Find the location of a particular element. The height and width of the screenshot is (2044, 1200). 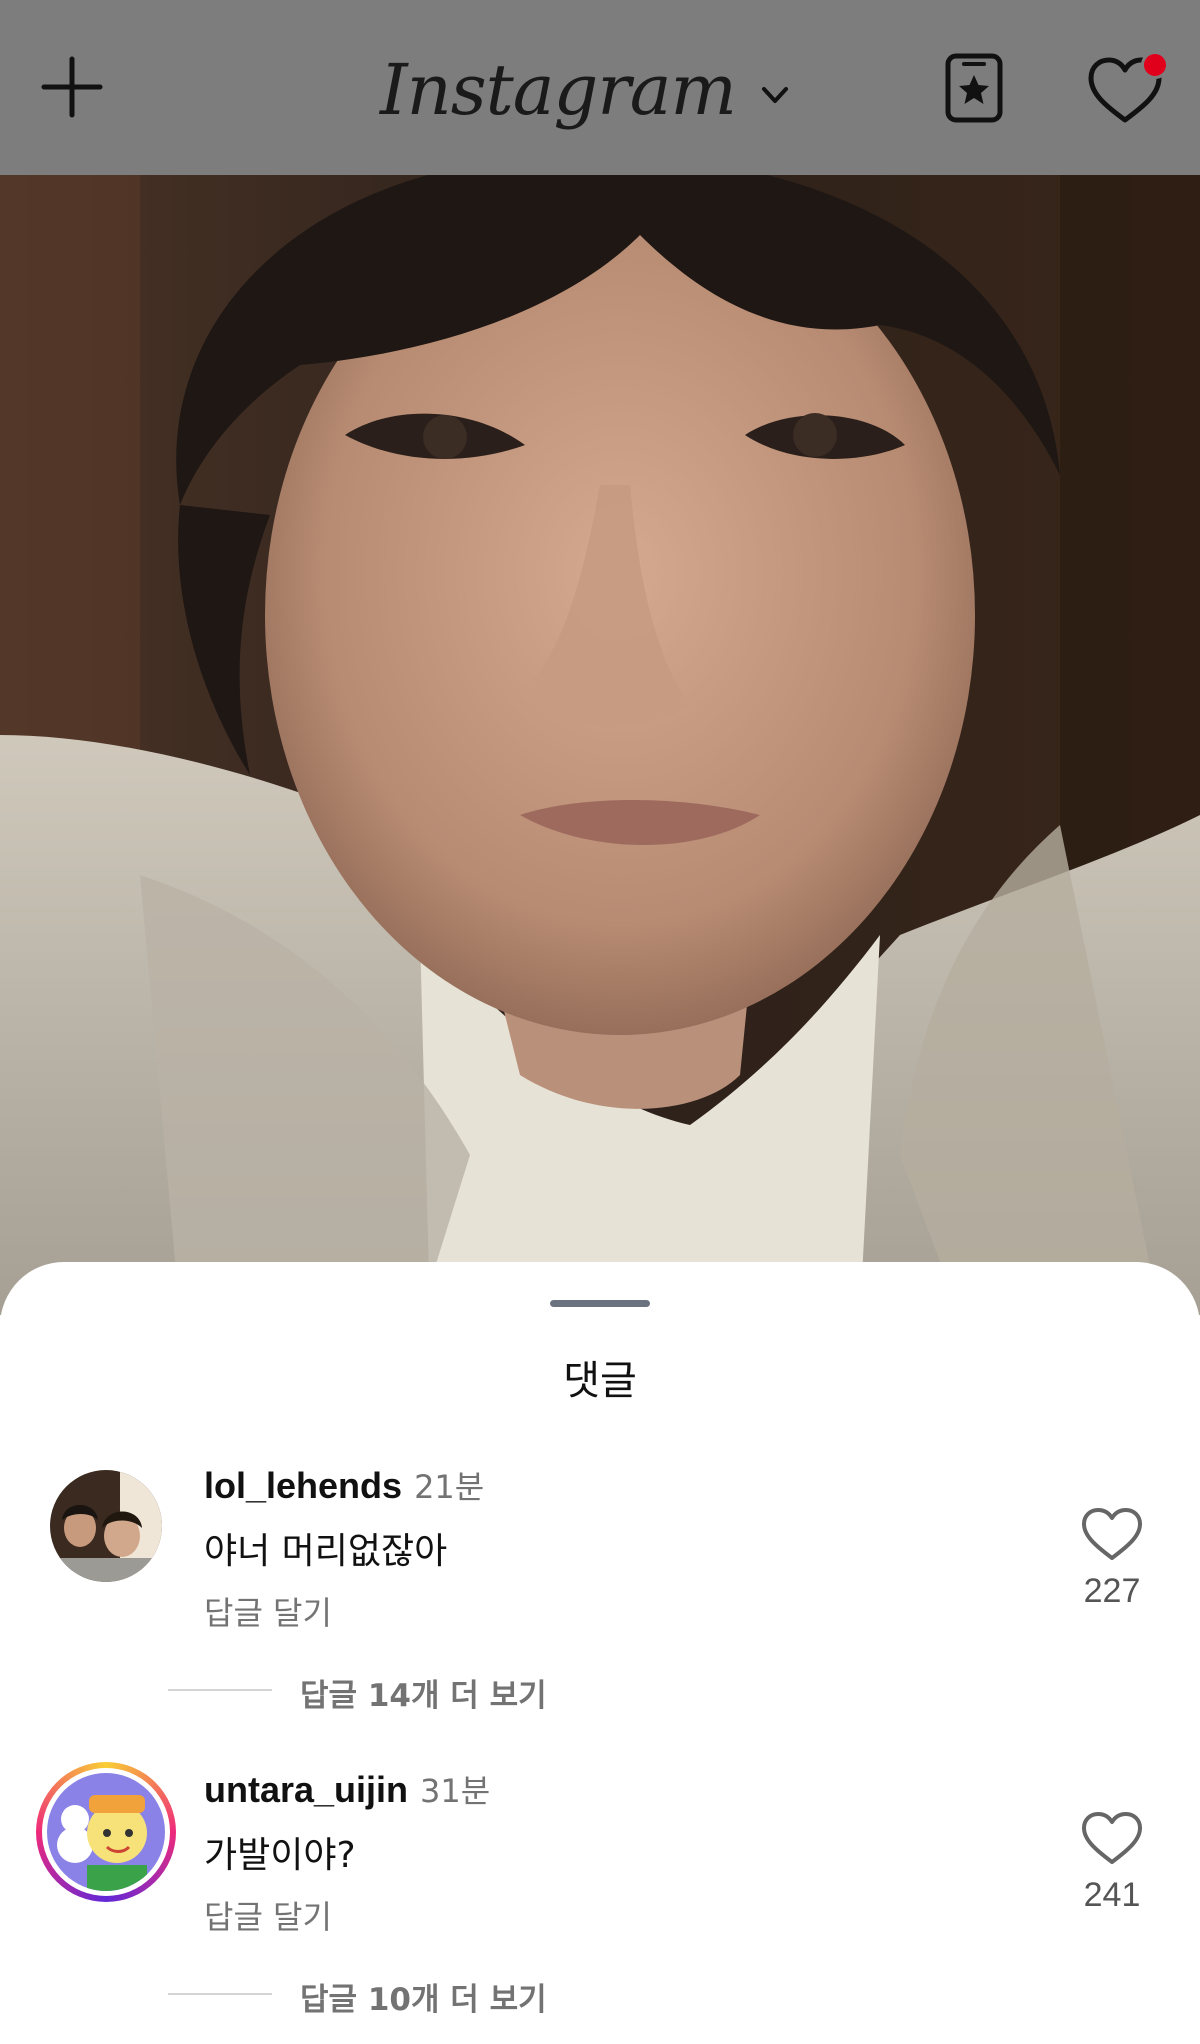

instagram-logo: Instagram is located at coordinates (558, 90).